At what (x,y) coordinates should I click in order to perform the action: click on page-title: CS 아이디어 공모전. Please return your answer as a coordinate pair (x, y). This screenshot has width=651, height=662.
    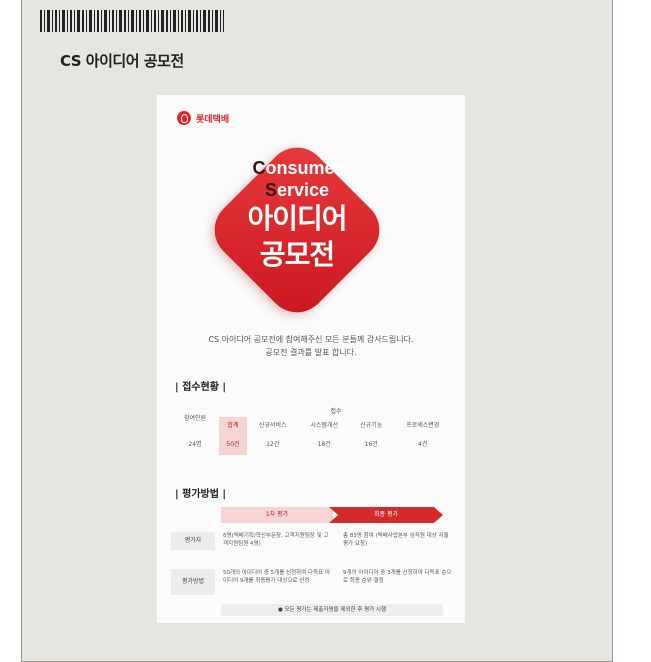
    Looking at the image, I should click on (122, 61).